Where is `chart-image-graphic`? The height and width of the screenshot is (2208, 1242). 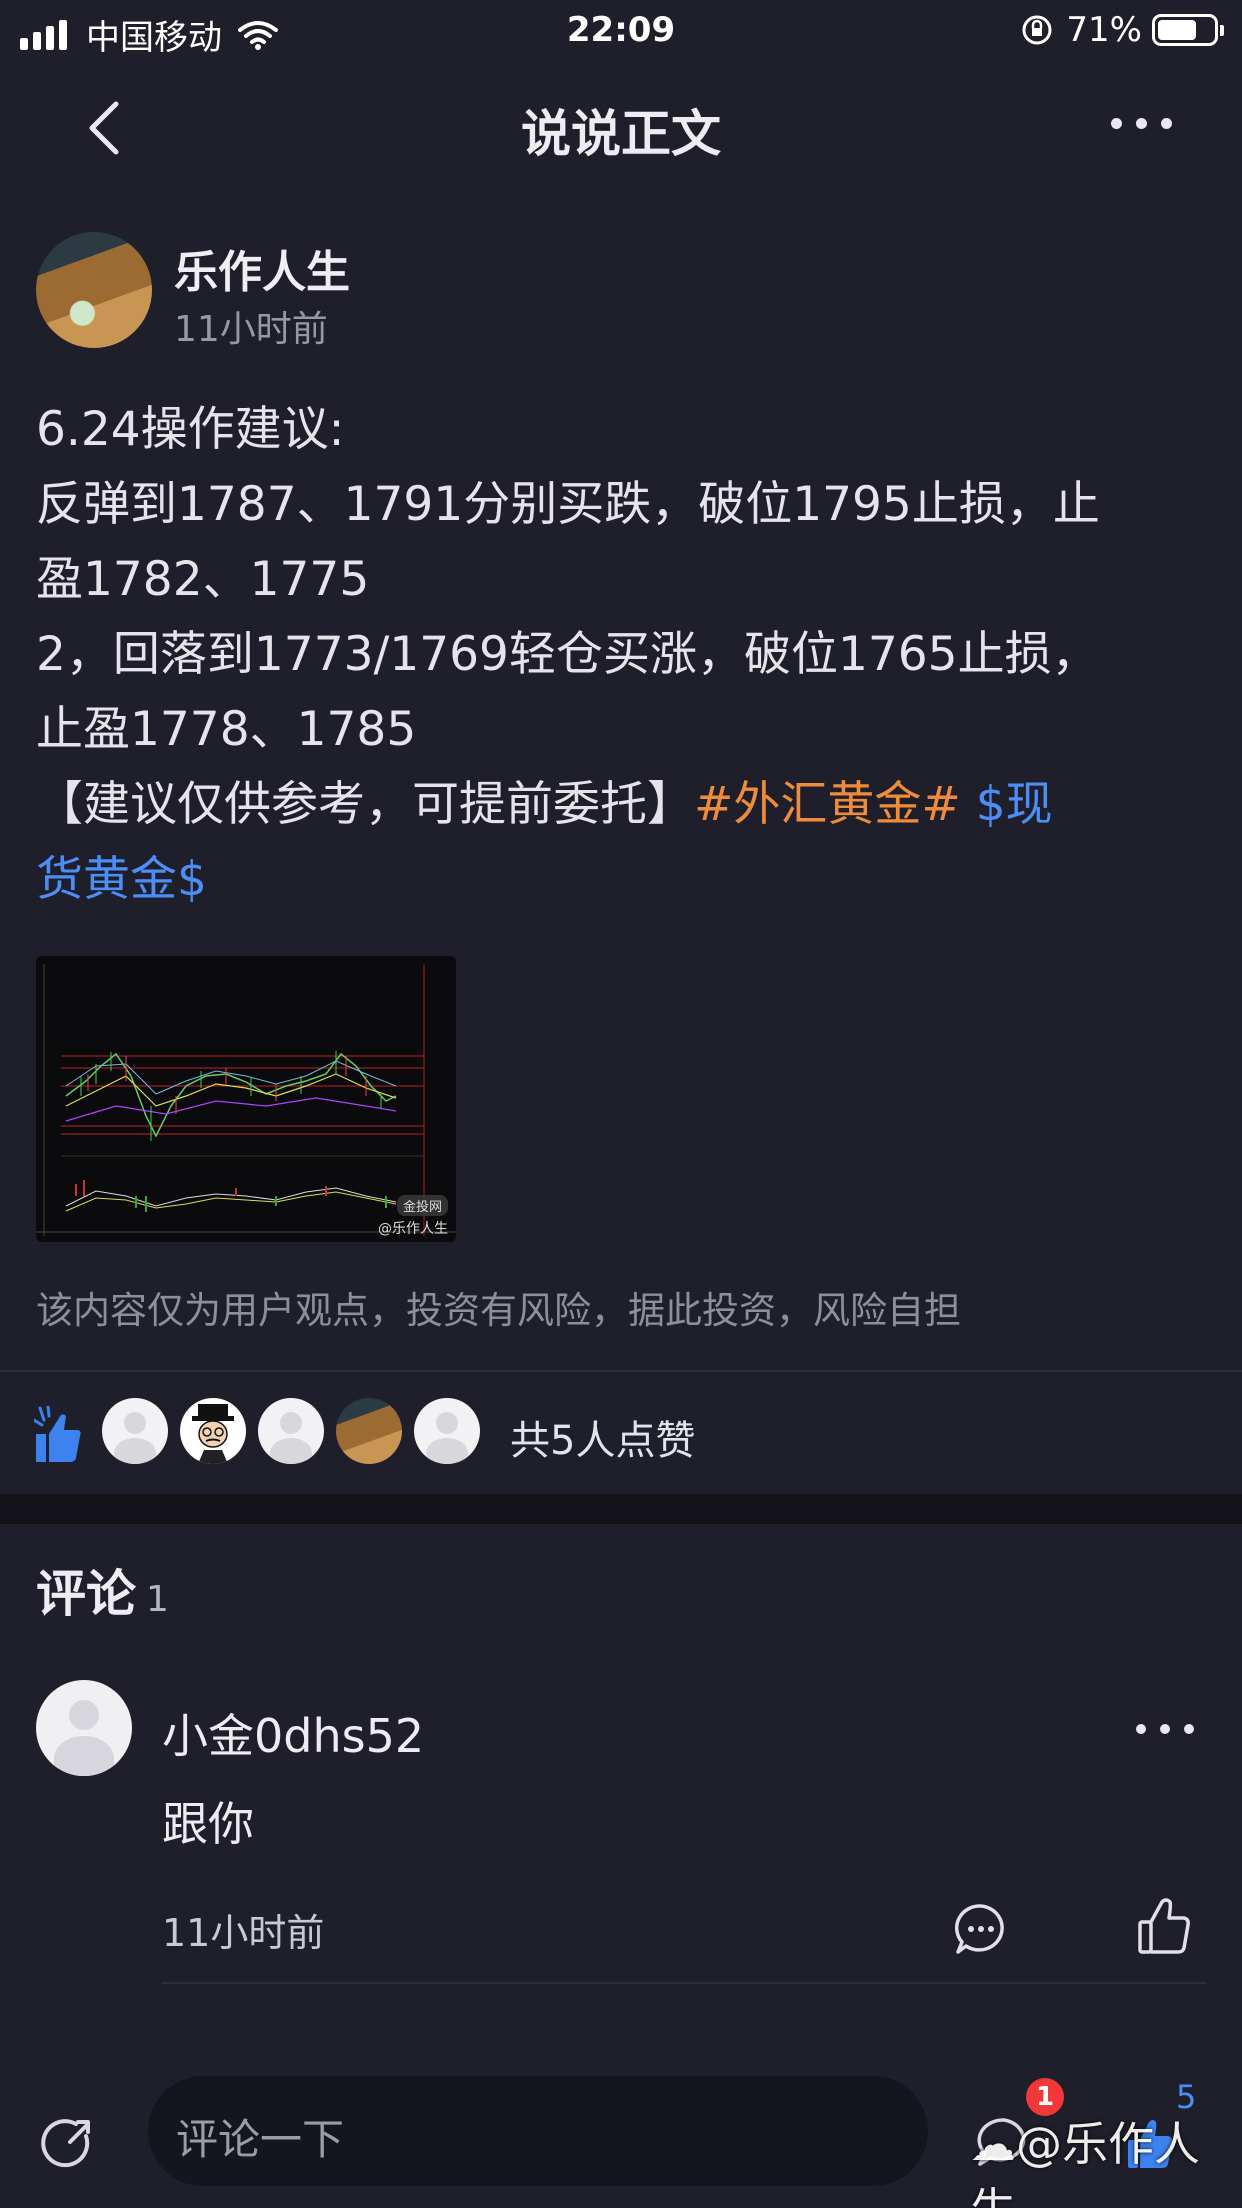
chart-image-graphic is located at coordinates (246, 1099).